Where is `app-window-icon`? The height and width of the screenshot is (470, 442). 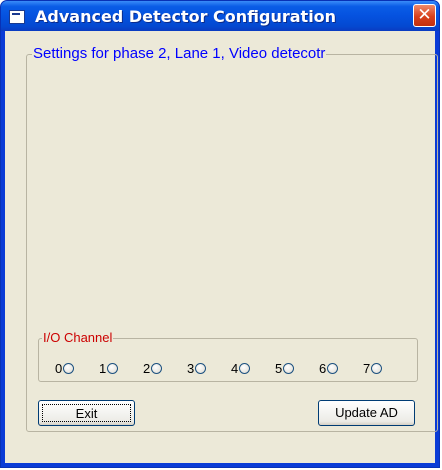 app-window-icon is located at coordinates (17, 17).